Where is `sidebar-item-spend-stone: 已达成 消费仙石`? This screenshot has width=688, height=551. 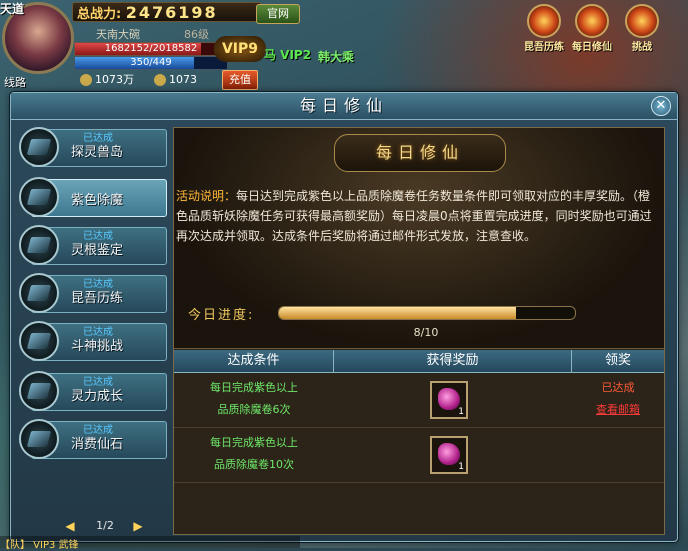
sidebar-item-spend-stone: 已达成 消费仙石 is located at coordinates (93, 439).